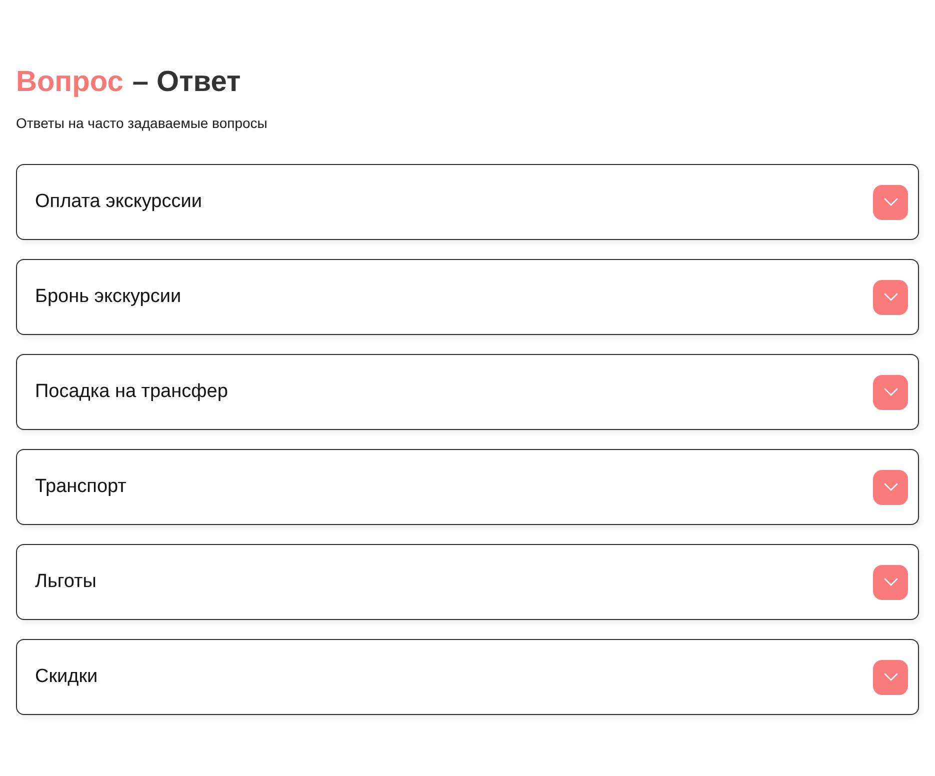 The width and height of the screenshot is (935, 776). Describe the element at coordinates (70, 82) in the screenshot. I see `heading-accent: Вопрос` at that location.